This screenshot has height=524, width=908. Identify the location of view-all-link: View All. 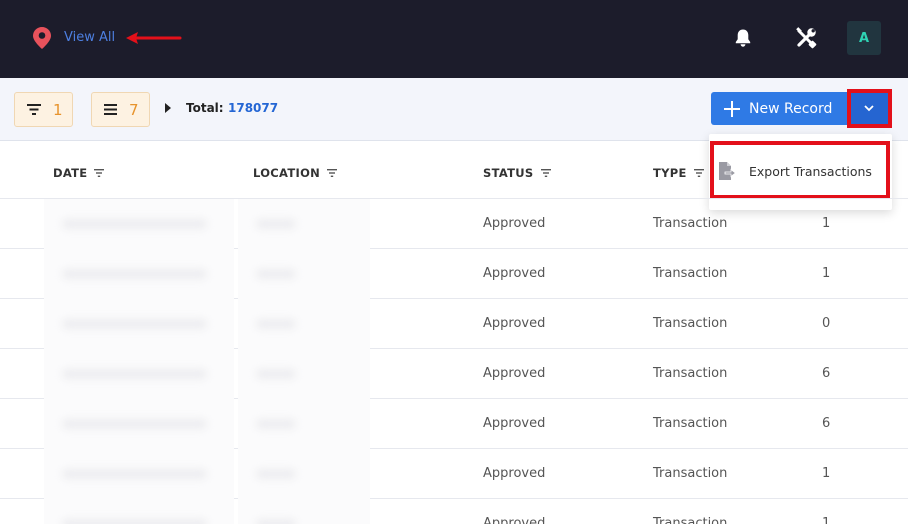
(89, 37).